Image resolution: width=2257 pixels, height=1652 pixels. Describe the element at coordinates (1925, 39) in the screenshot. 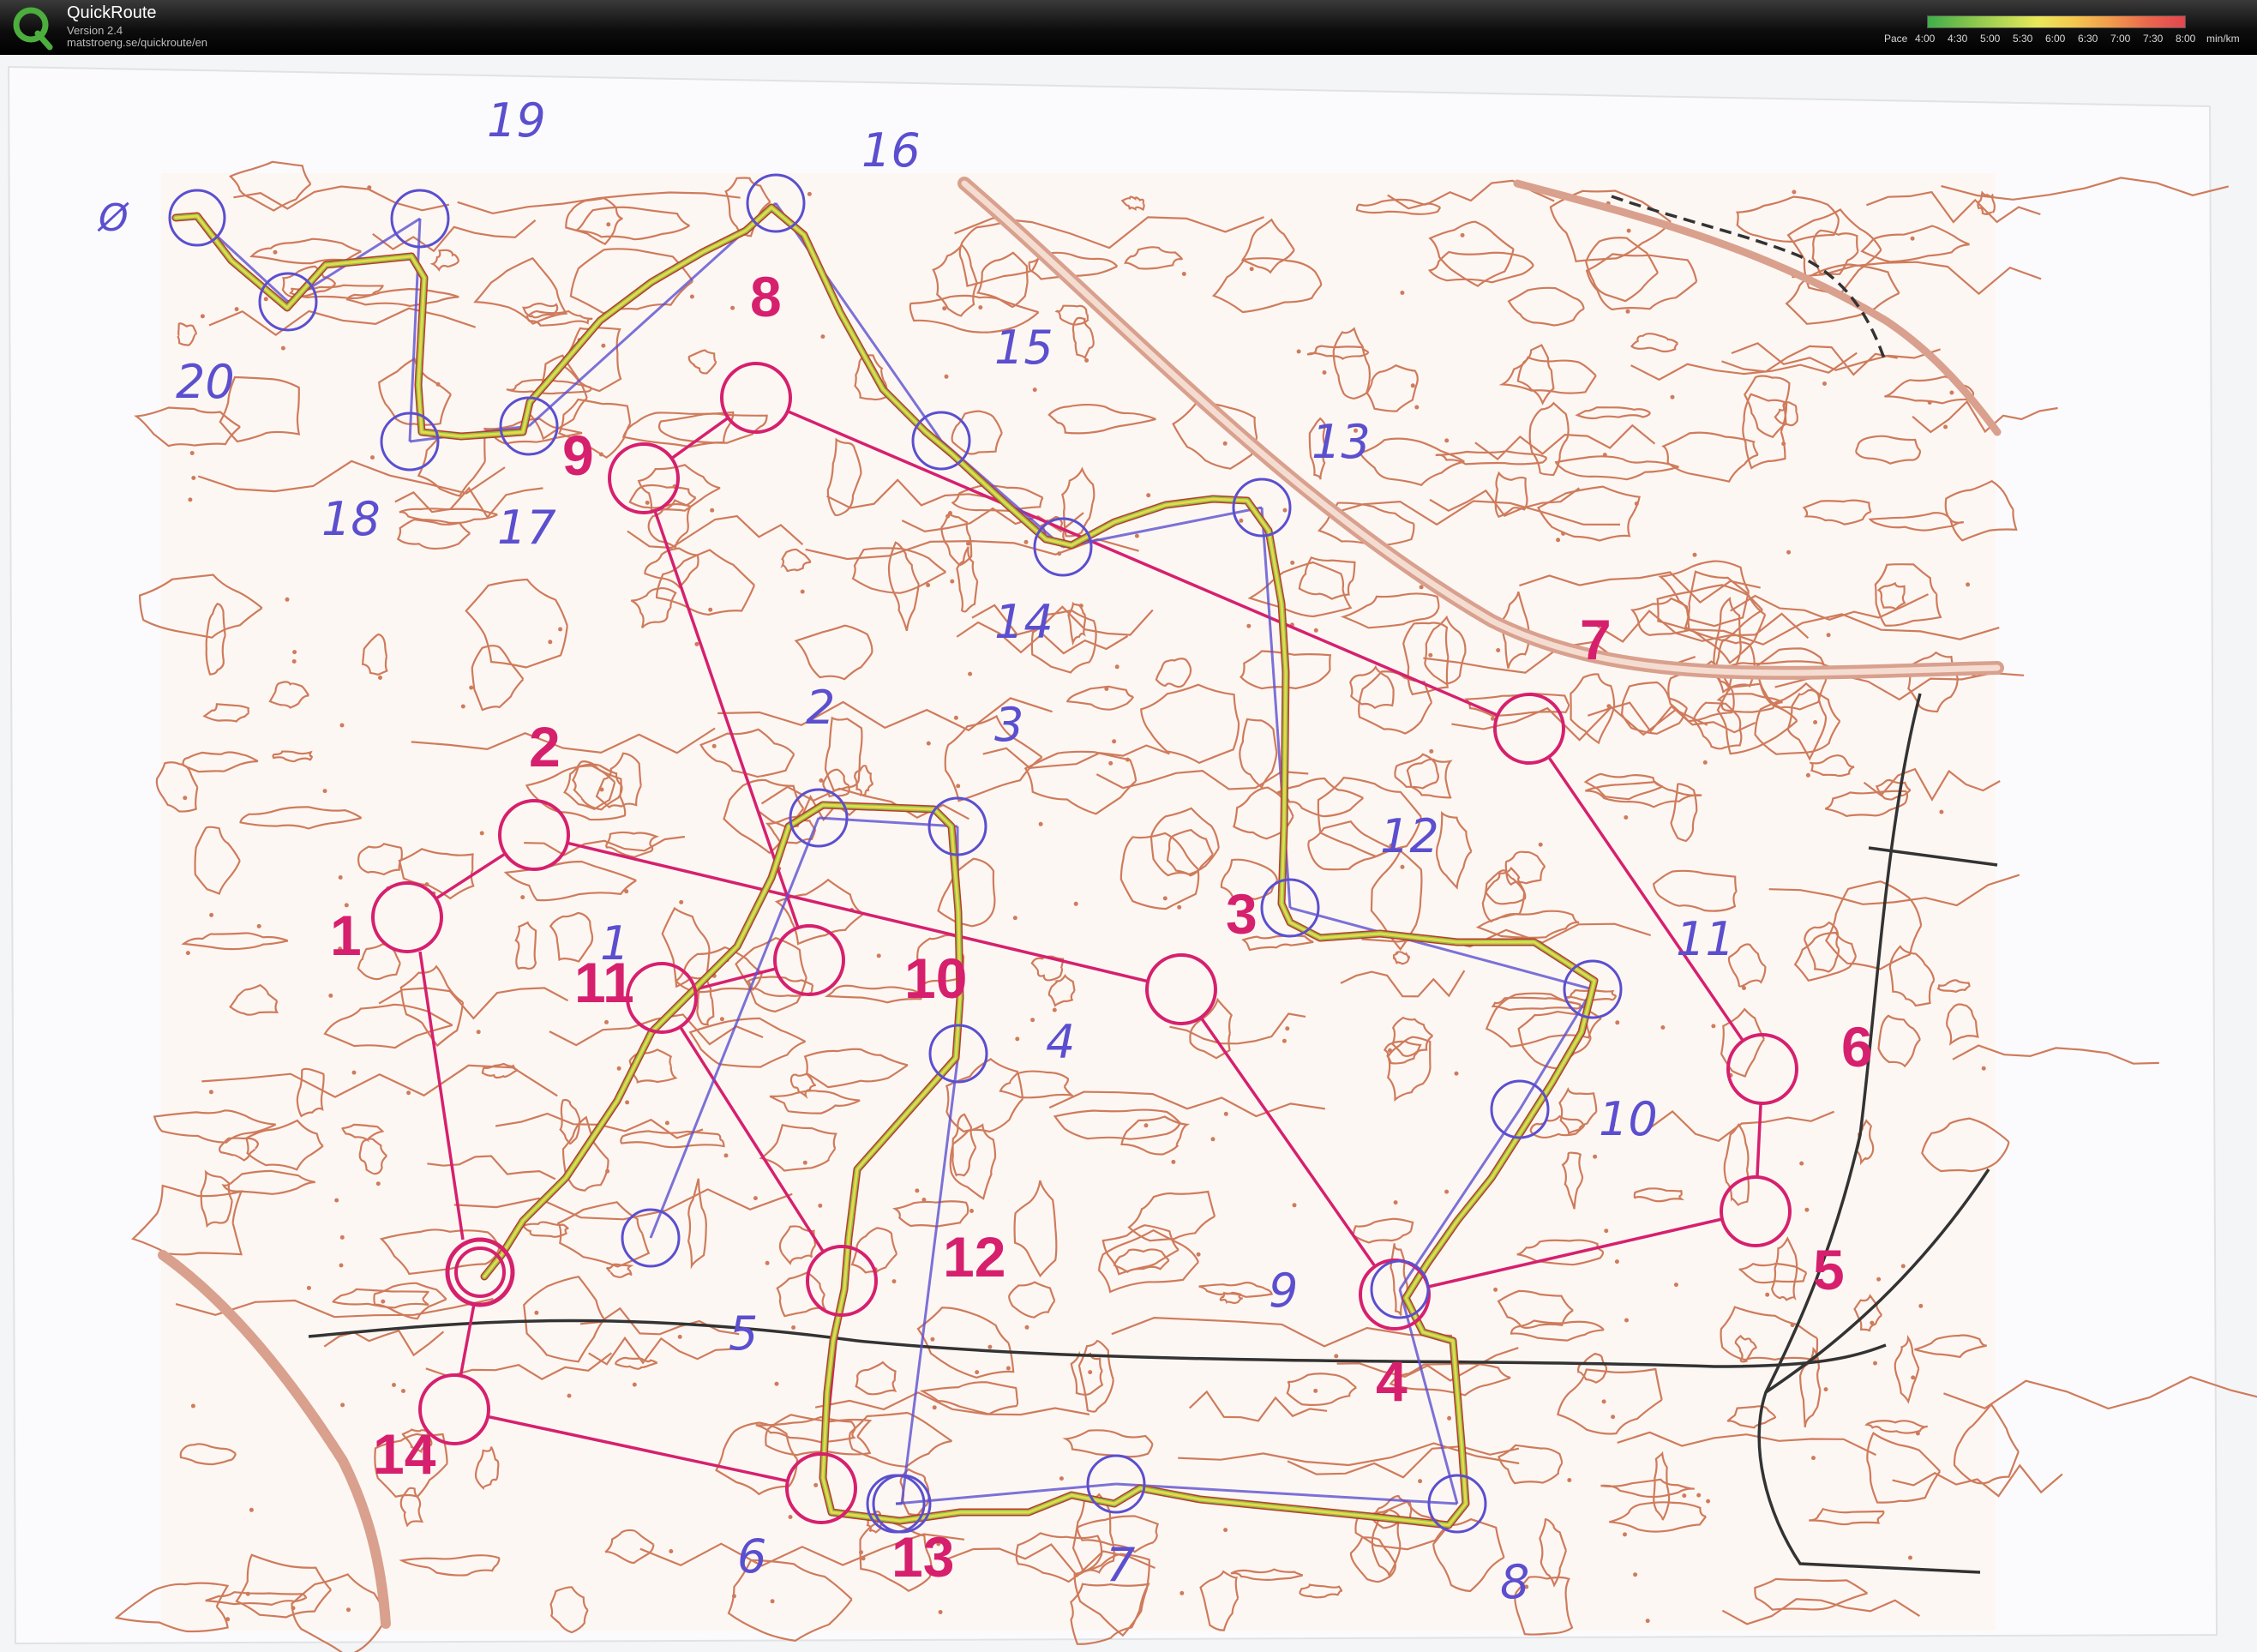

I see `pace-tick: 4:00` at that location.